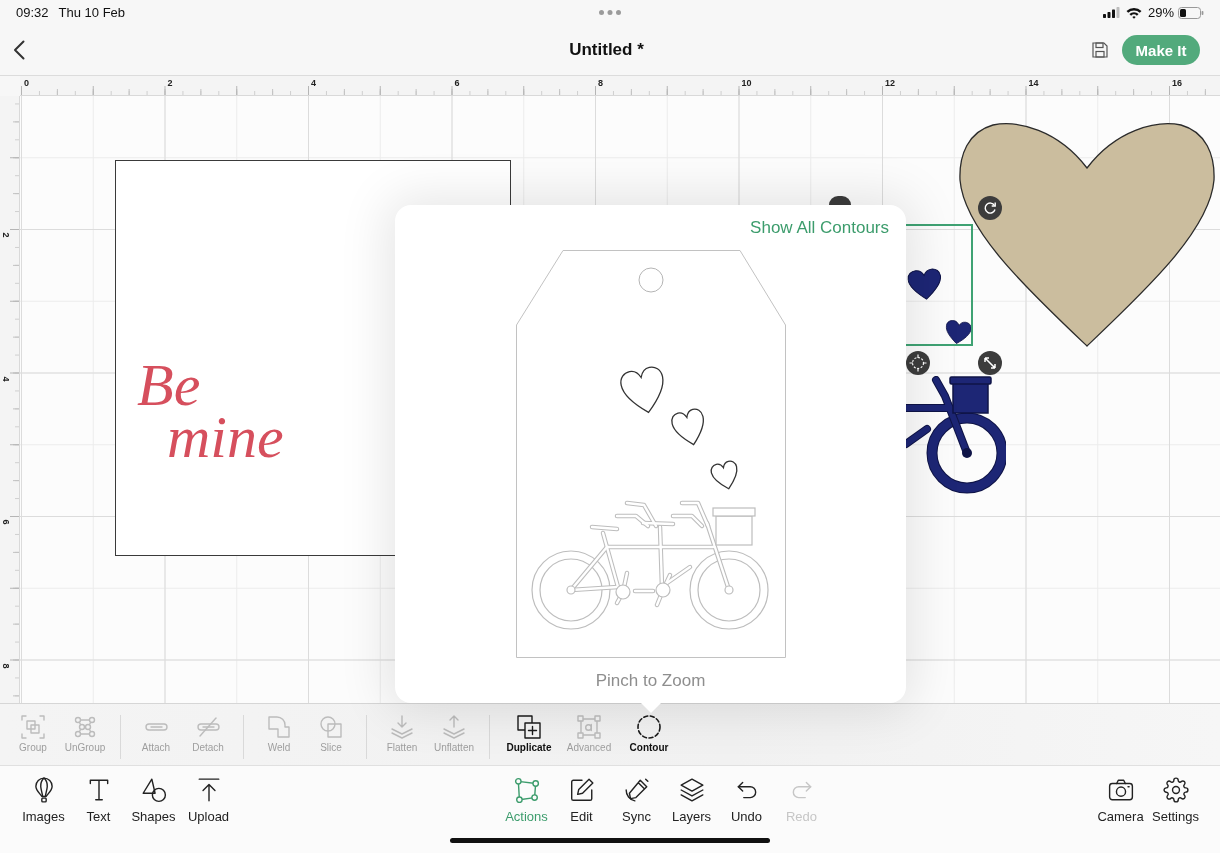  Describe the element at coordinates (32, 12) in the screenshot. I see `status-time: 09:32` at that location.